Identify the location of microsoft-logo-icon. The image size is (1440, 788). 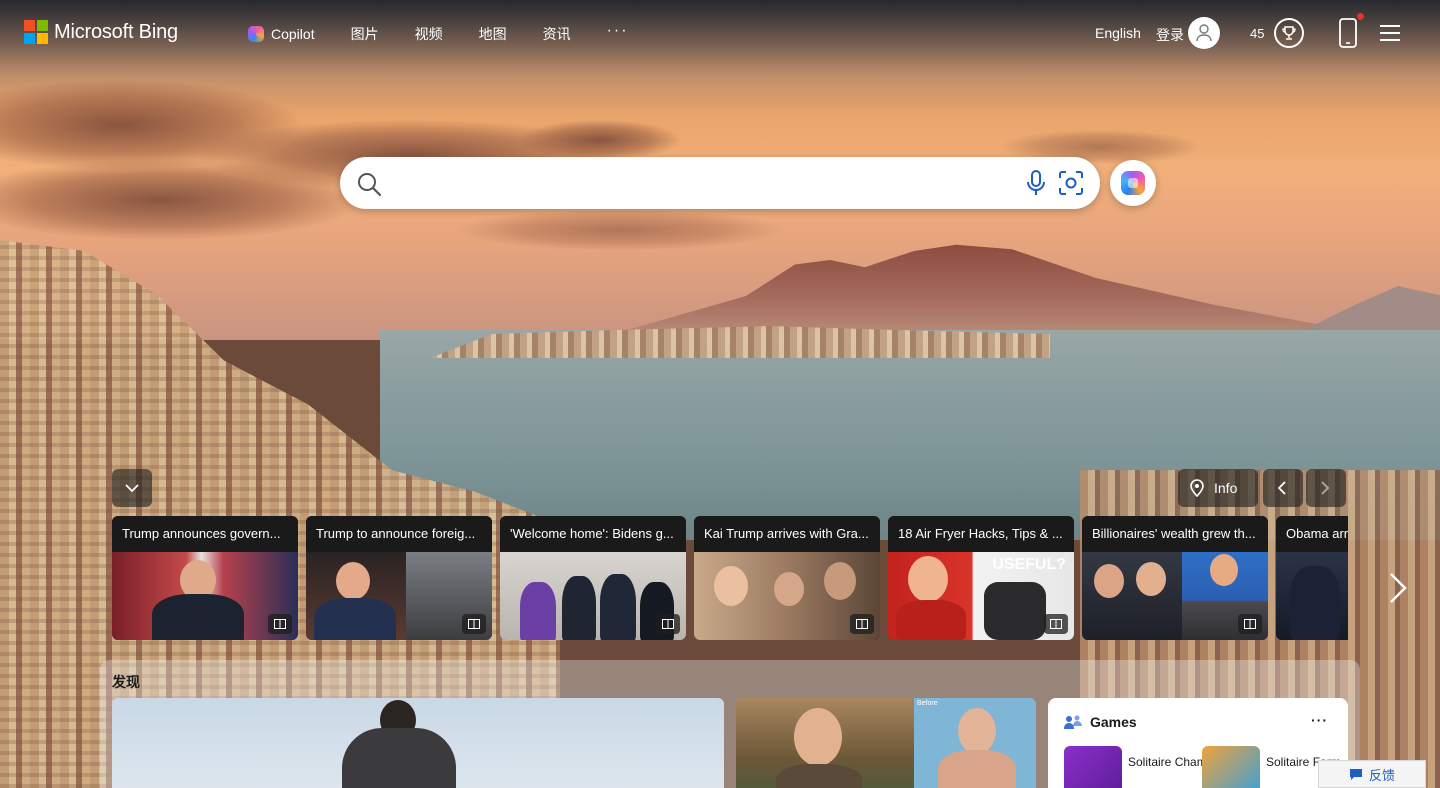
(36, 32).